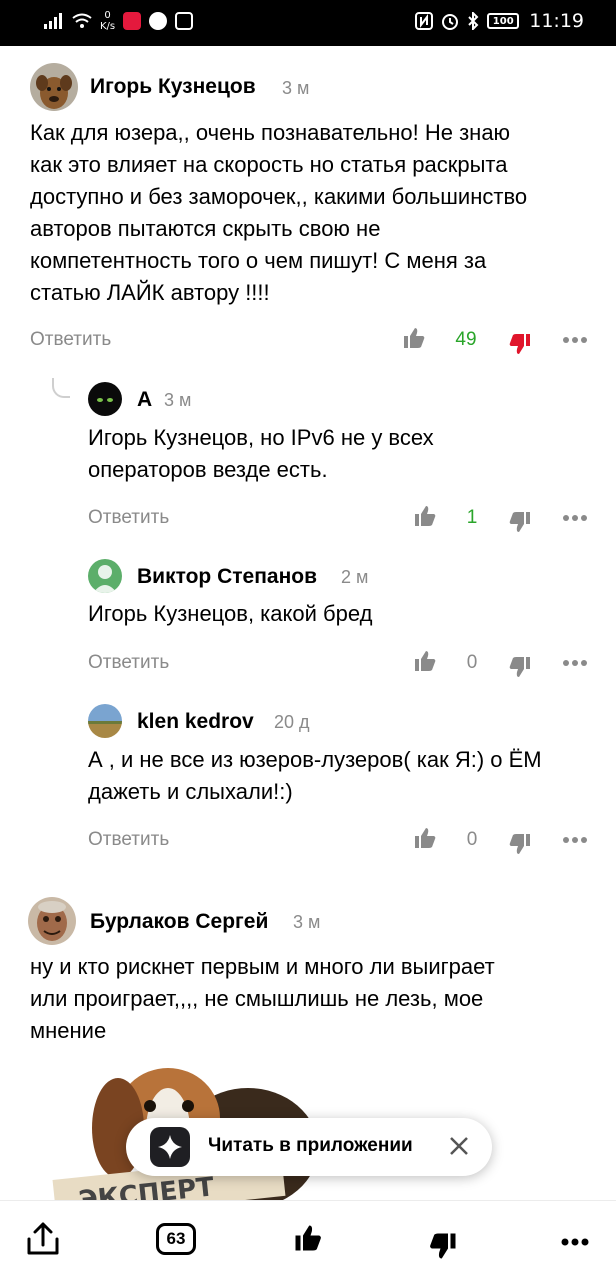  I want to click on author-name: Игорь Кузнецов, so click(173, 87).